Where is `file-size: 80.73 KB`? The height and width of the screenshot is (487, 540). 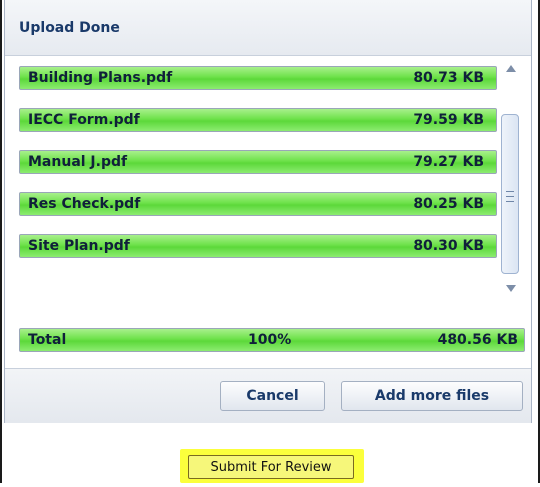 file-size: 80.73 KB is located at coordinates (448, 78).